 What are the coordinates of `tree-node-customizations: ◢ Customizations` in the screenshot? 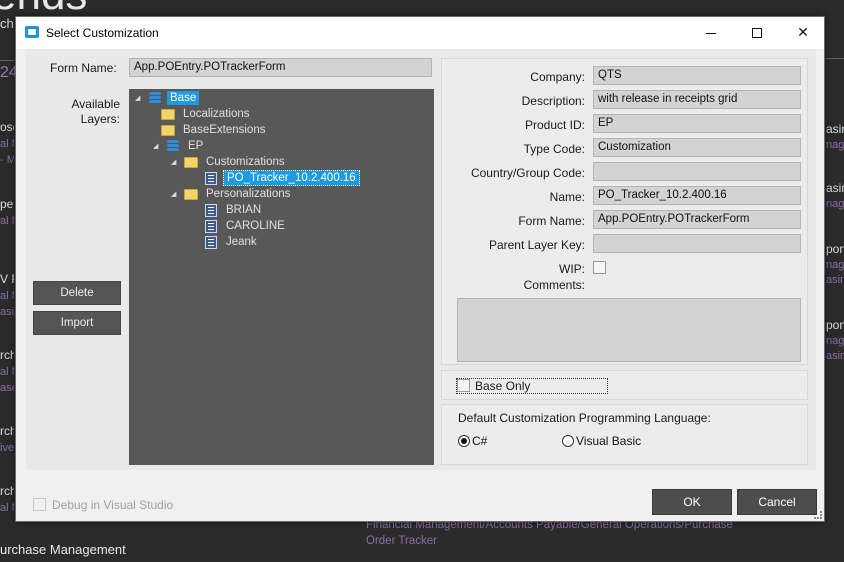 It's located at (229, 162).